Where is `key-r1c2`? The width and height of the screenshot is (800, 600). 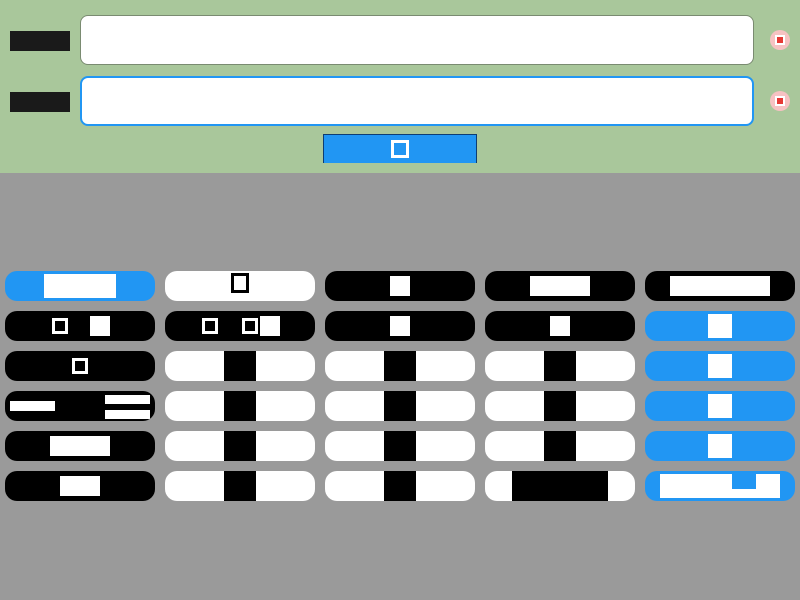 key-r1c2 is located at coordinates (240, 286).